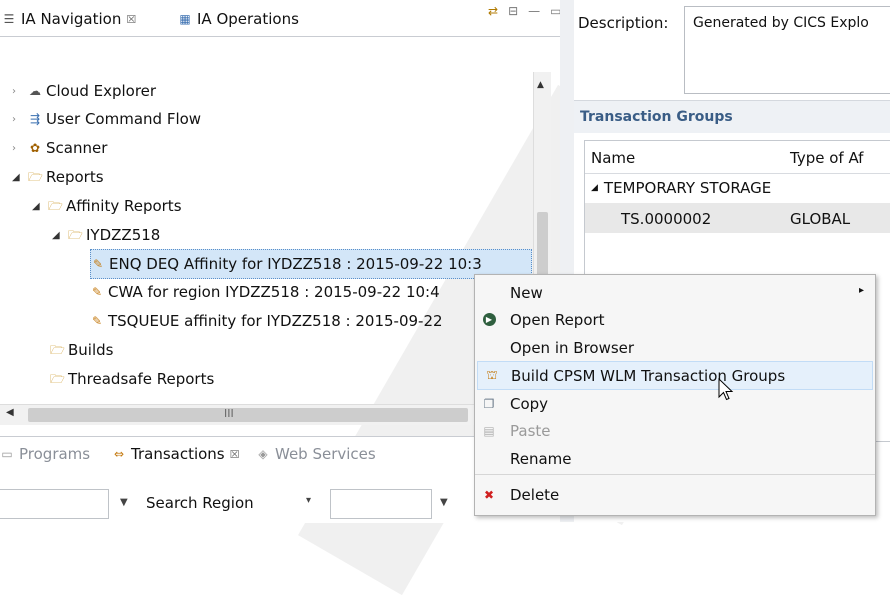 Image resolution: width=890 pixels, height=595 pixels. Describe the element at coordinates (91, 350) in the screenshot. I see `tree-item-label: Builds` at that location.